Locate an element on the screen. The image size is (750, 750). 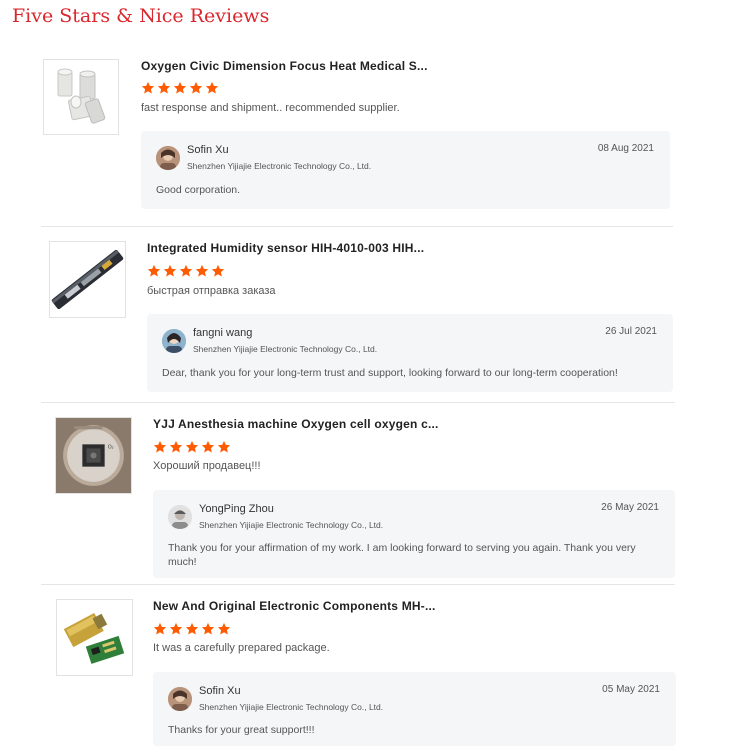
reply-date: 26 Jul 2021 is located at coordinates (631, 331).